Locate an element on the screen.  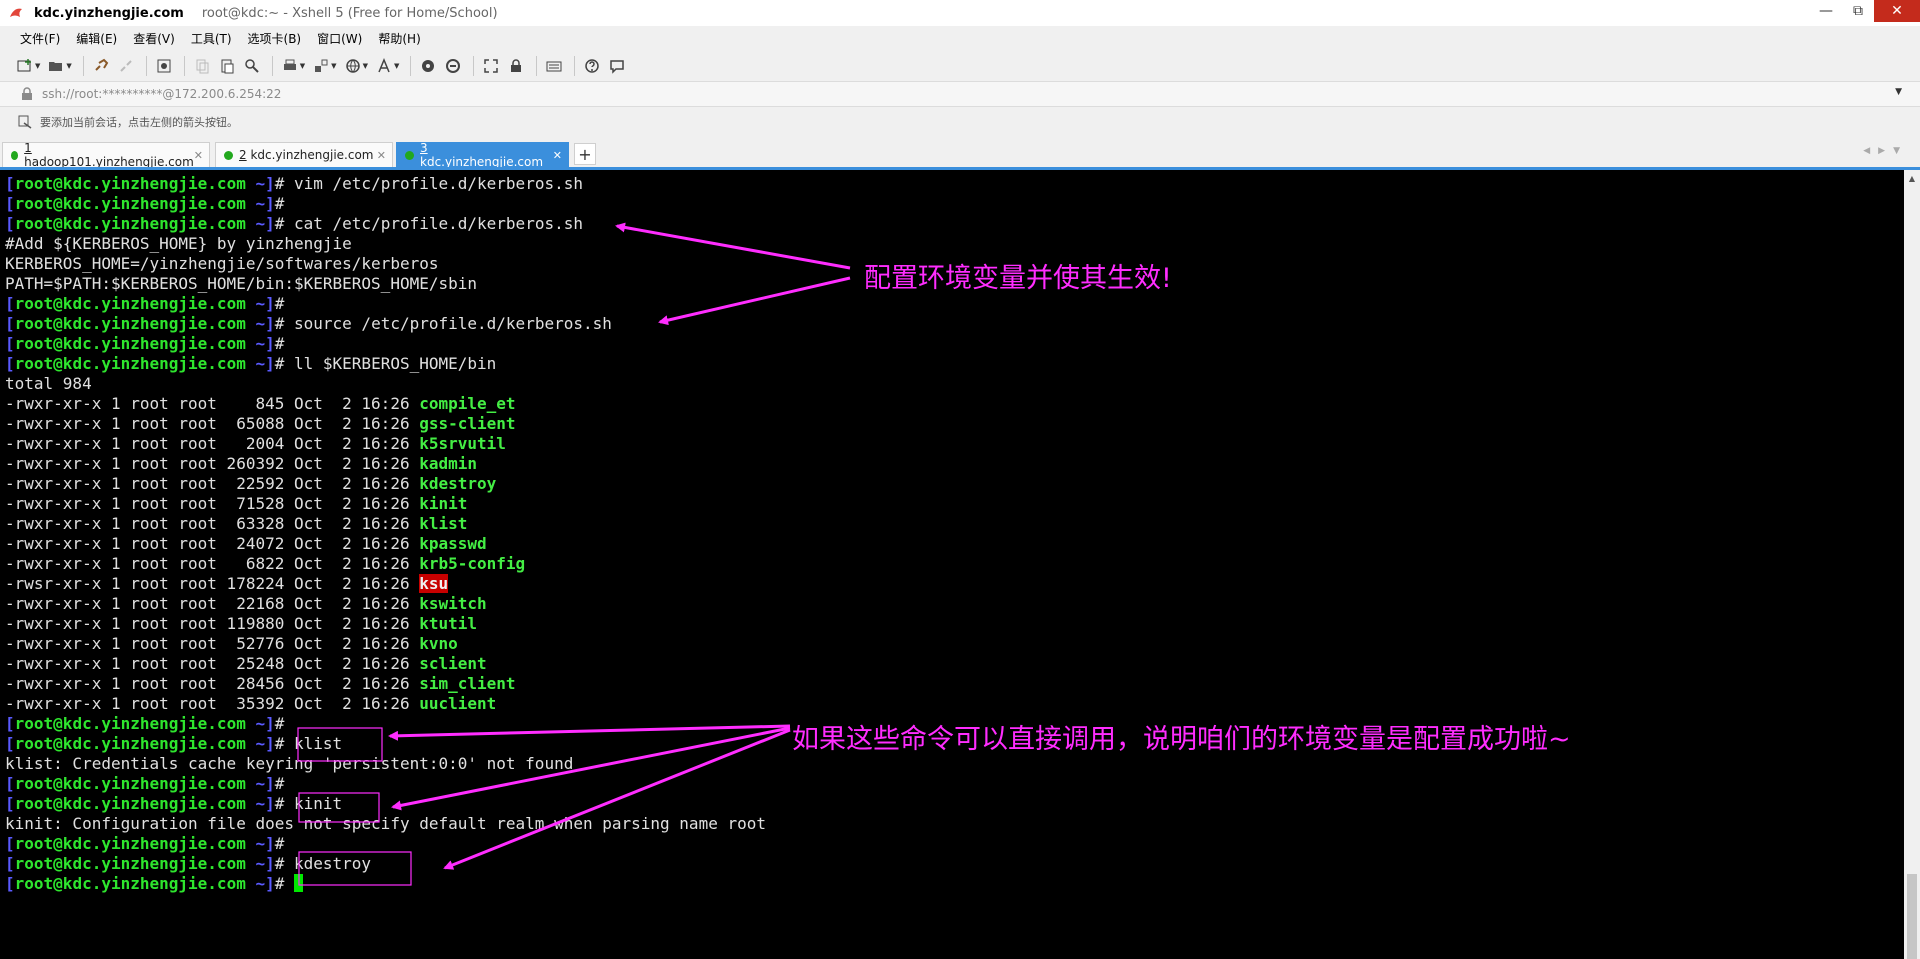
session-address: ssh://root:**********@172.200.6.254:22 is located at coordinates (161, 94).